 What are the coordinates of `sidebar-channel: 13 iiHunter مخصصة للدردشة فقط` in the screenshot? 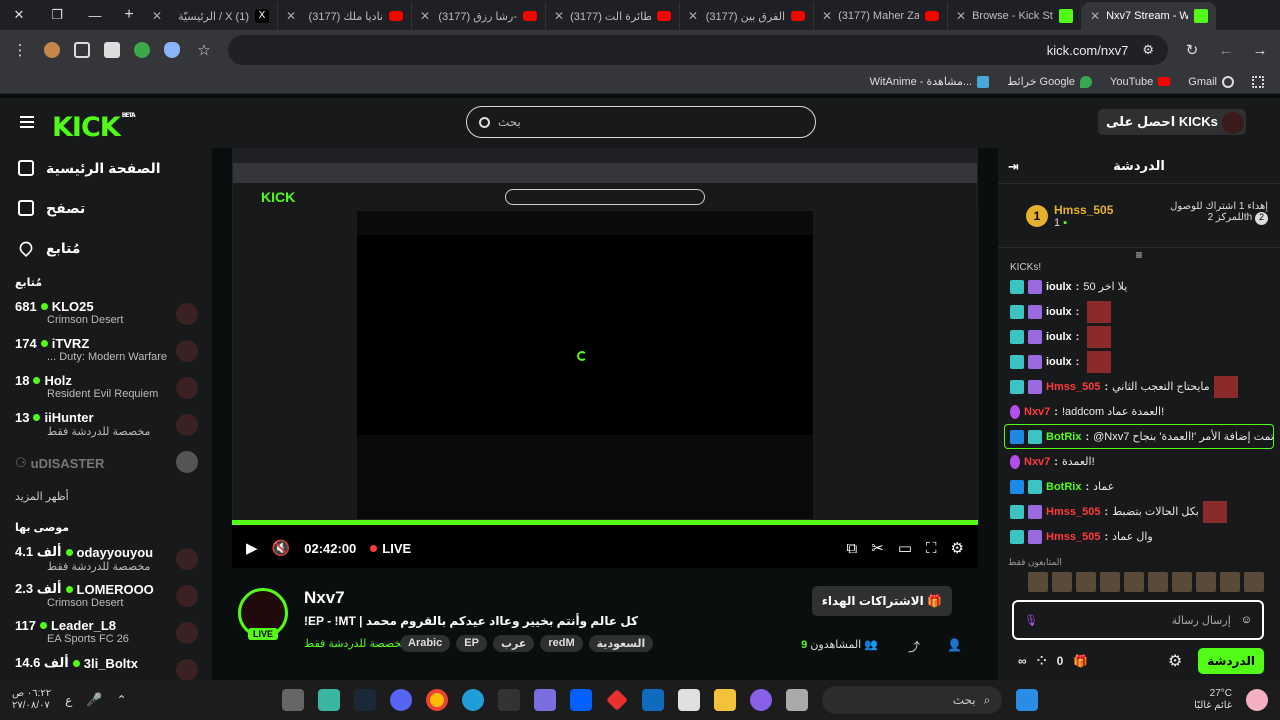 It's located at (106, 426).